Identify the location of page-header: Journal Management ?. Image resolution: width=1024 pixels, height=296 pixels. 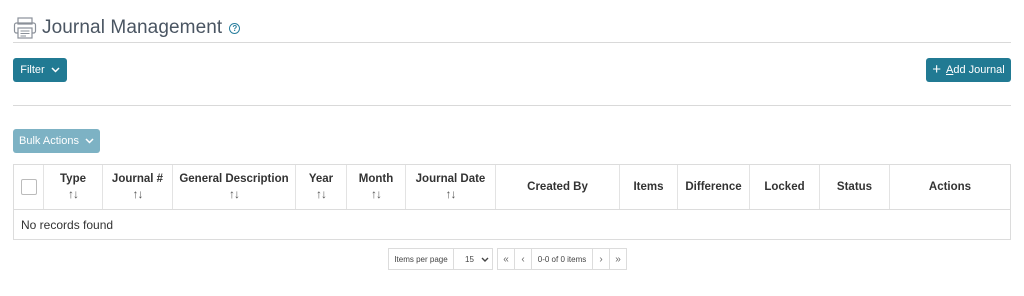
(512, 28).